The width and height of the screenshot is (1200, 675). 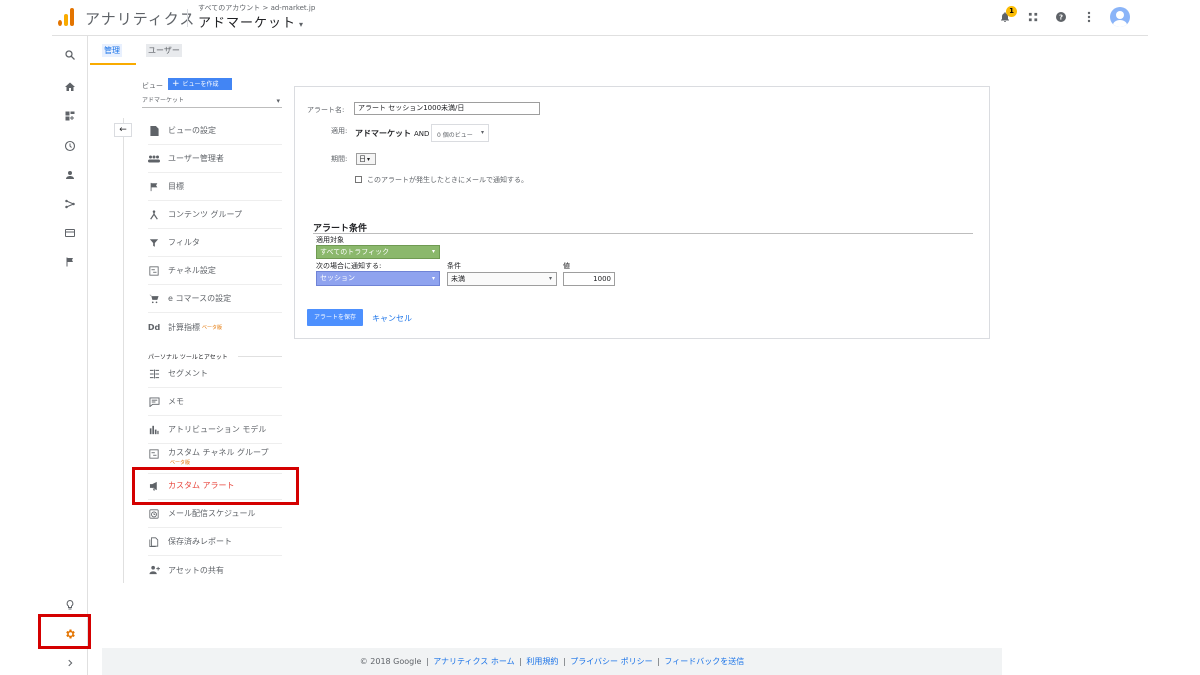 I want to click on copyright: © 2018 Google, so click(x=390, y=661).